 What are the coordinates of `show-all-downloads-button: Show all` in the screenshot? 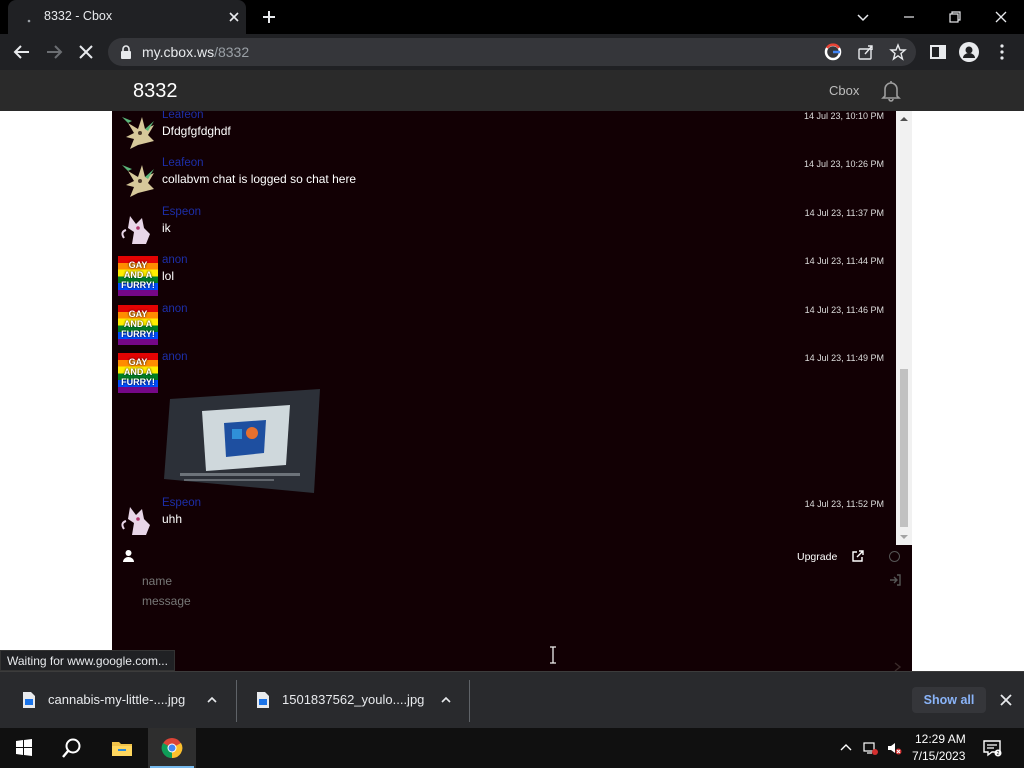 It's located at (949, 700).